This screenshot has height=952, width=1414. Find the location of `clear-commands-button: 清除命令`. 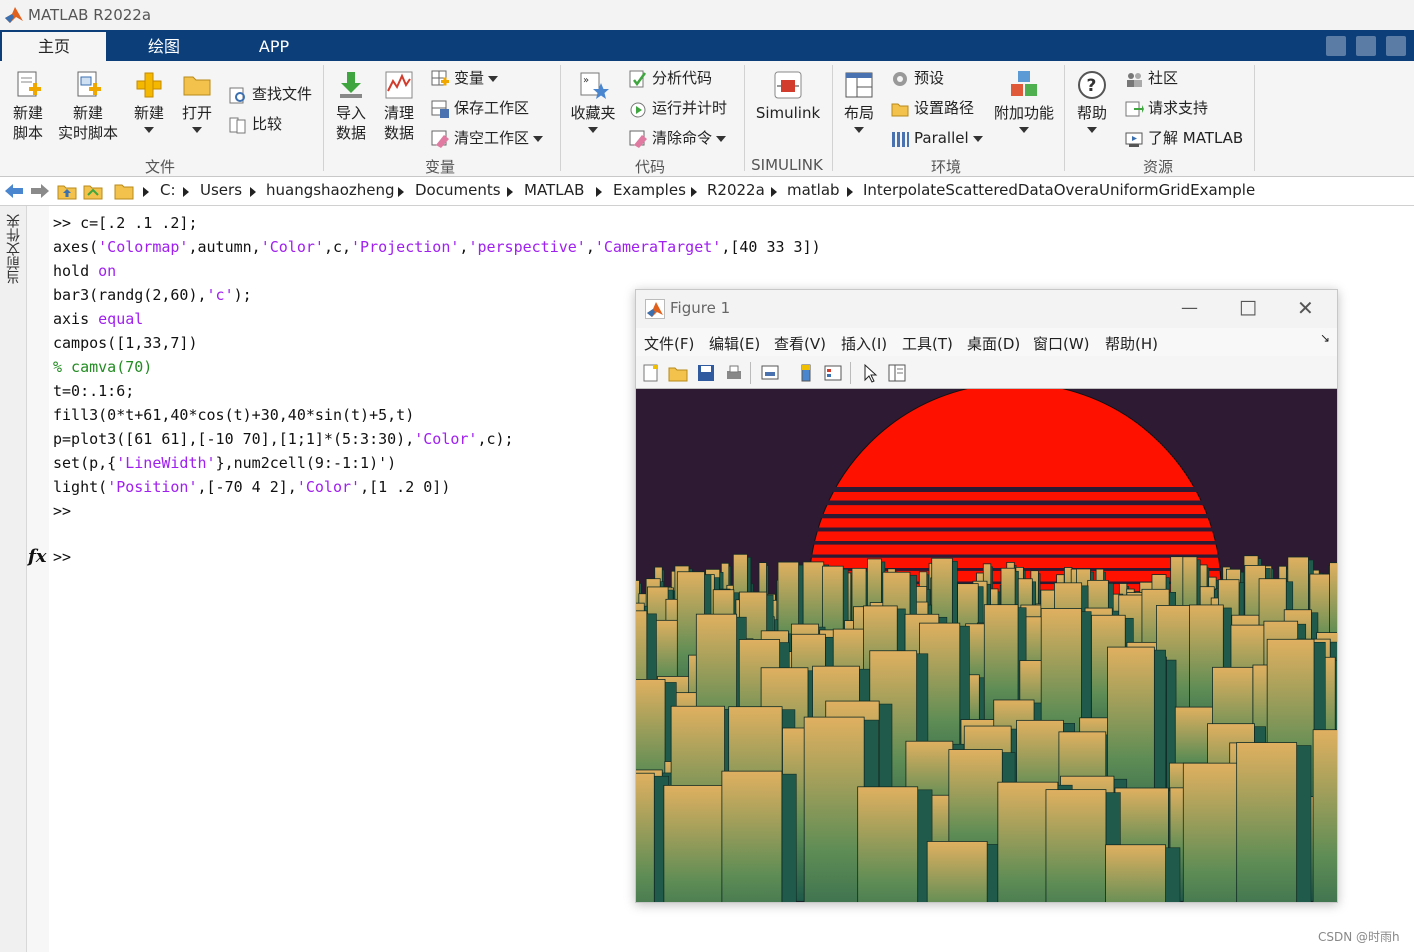

clear-commands-button: 清除命令 is located at coordinates (677, 138).